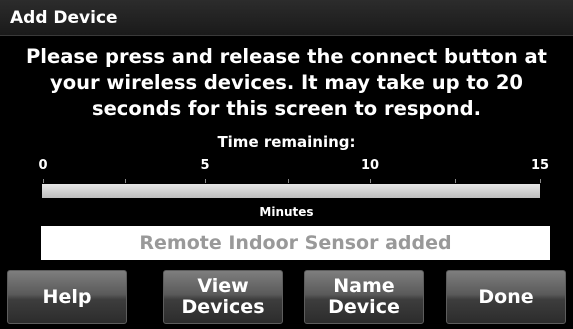 The width and height of the screenshot is (573, 329). I want to click on time-remaining-bar, so click(291, 191).